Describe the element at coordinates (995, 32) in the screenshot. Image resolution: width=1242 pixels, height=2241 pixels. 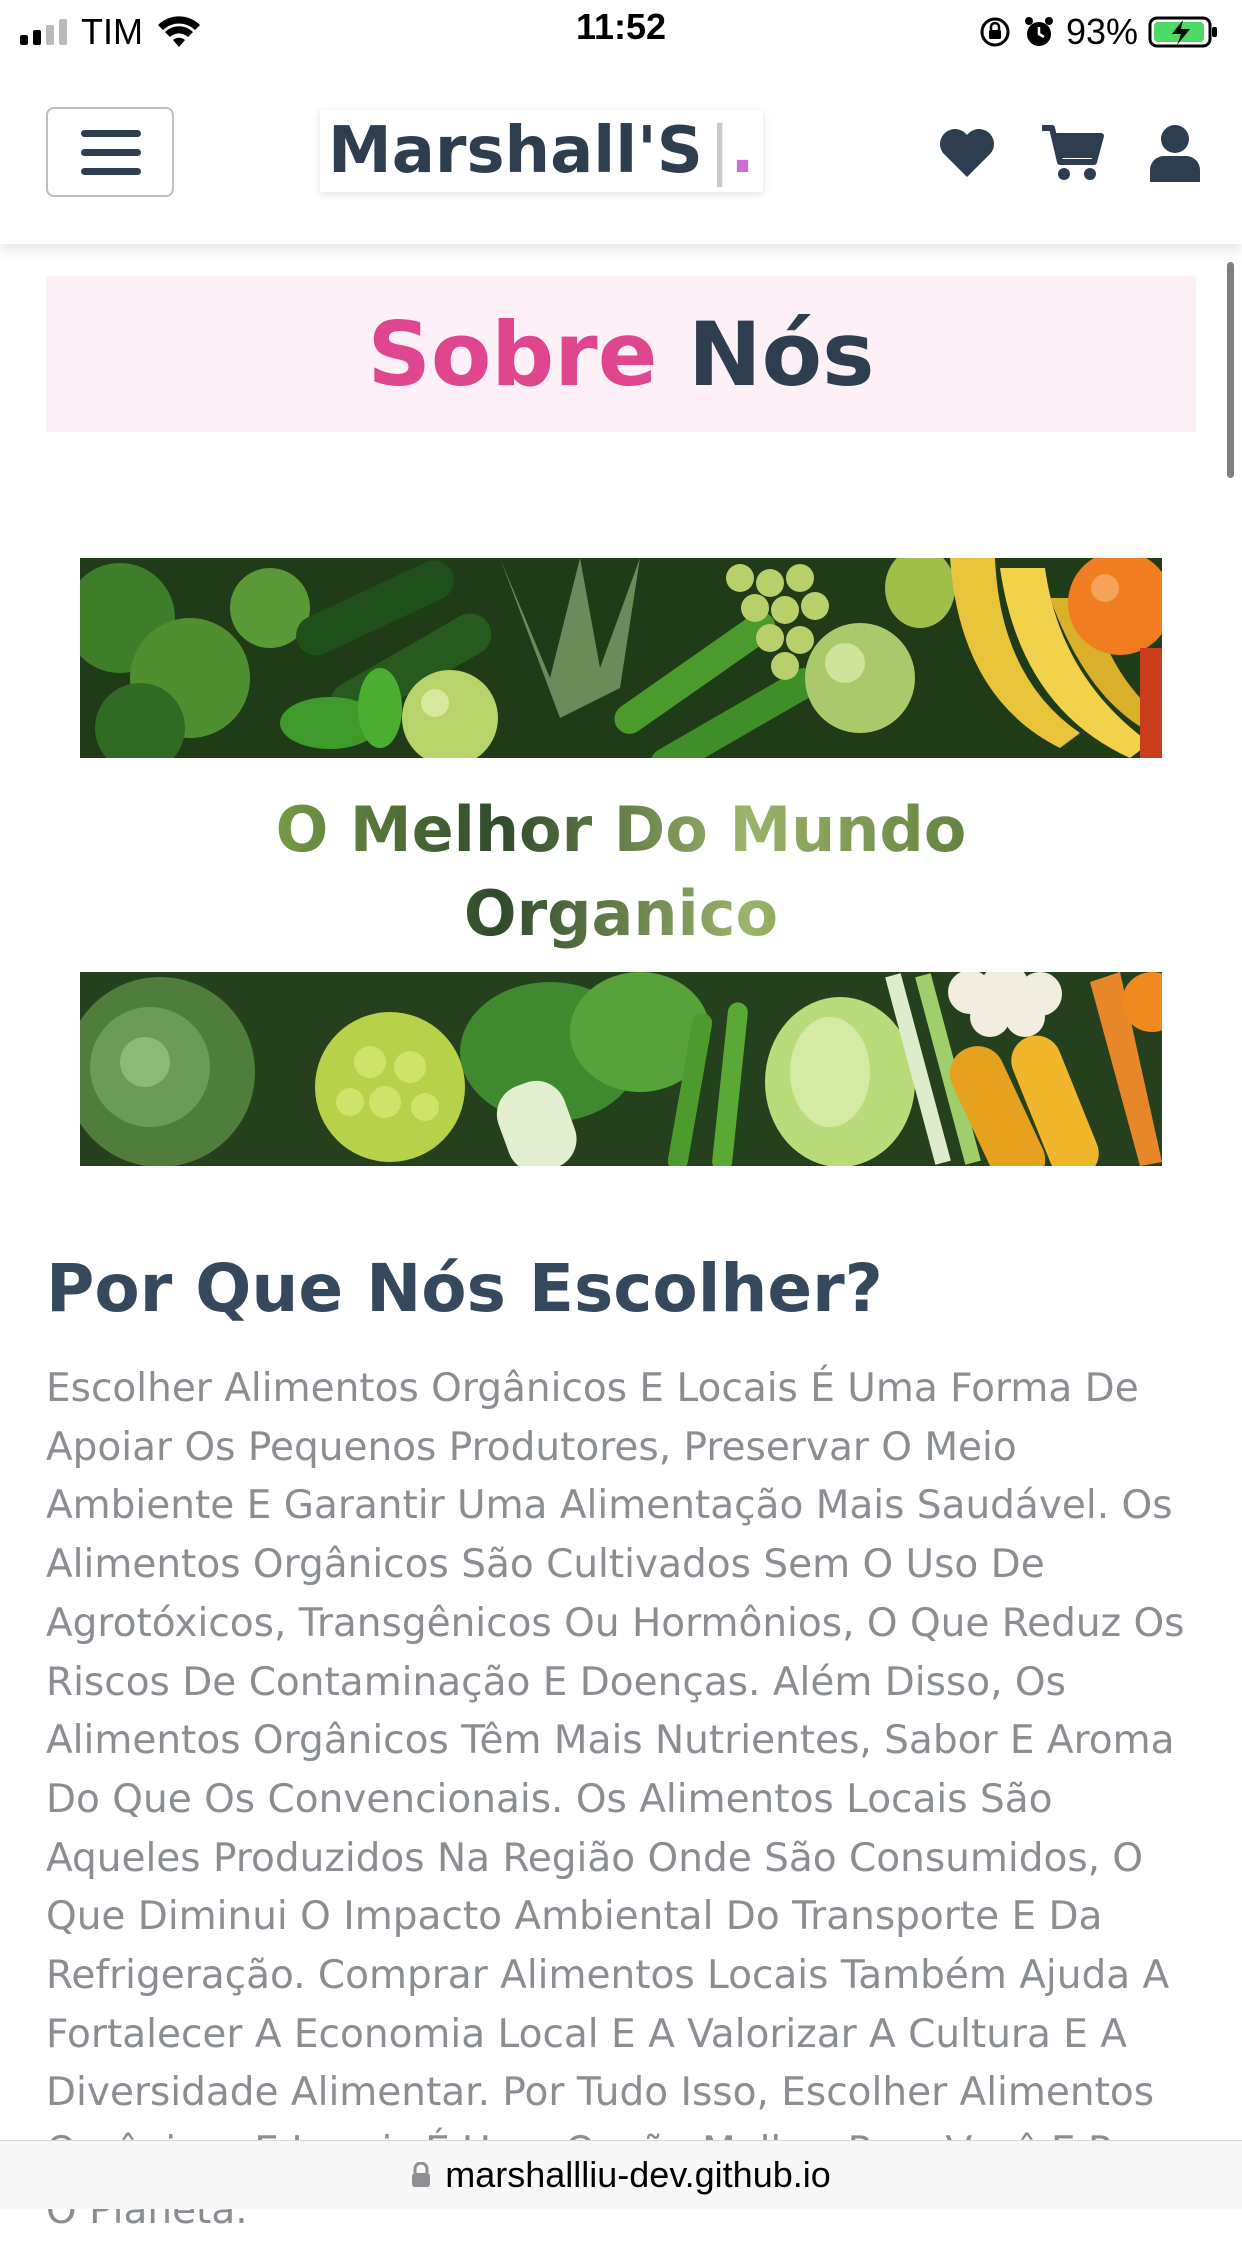
I see `orientation-lock-icon` at that location.